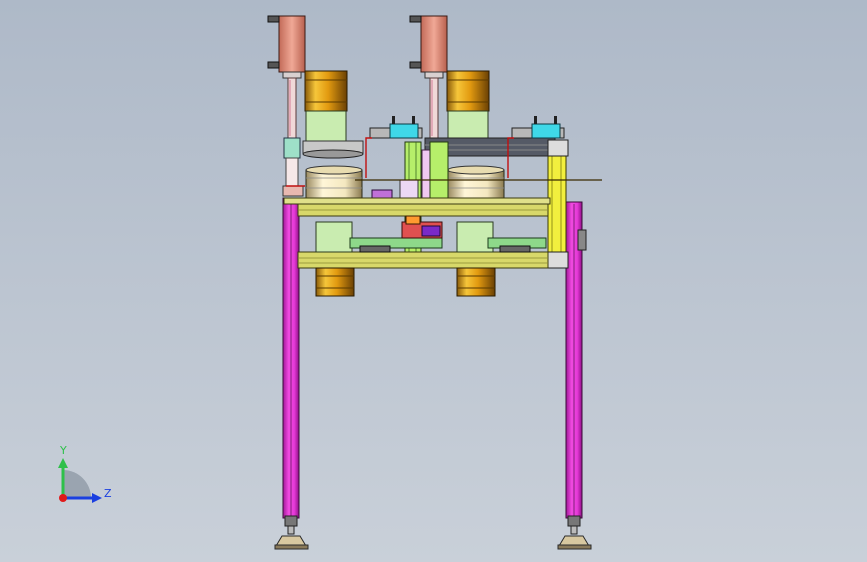 The image size is (867, 562). Describe the element at coordinates (291, 366) in the screenshot. I see `left-leg` at that location.